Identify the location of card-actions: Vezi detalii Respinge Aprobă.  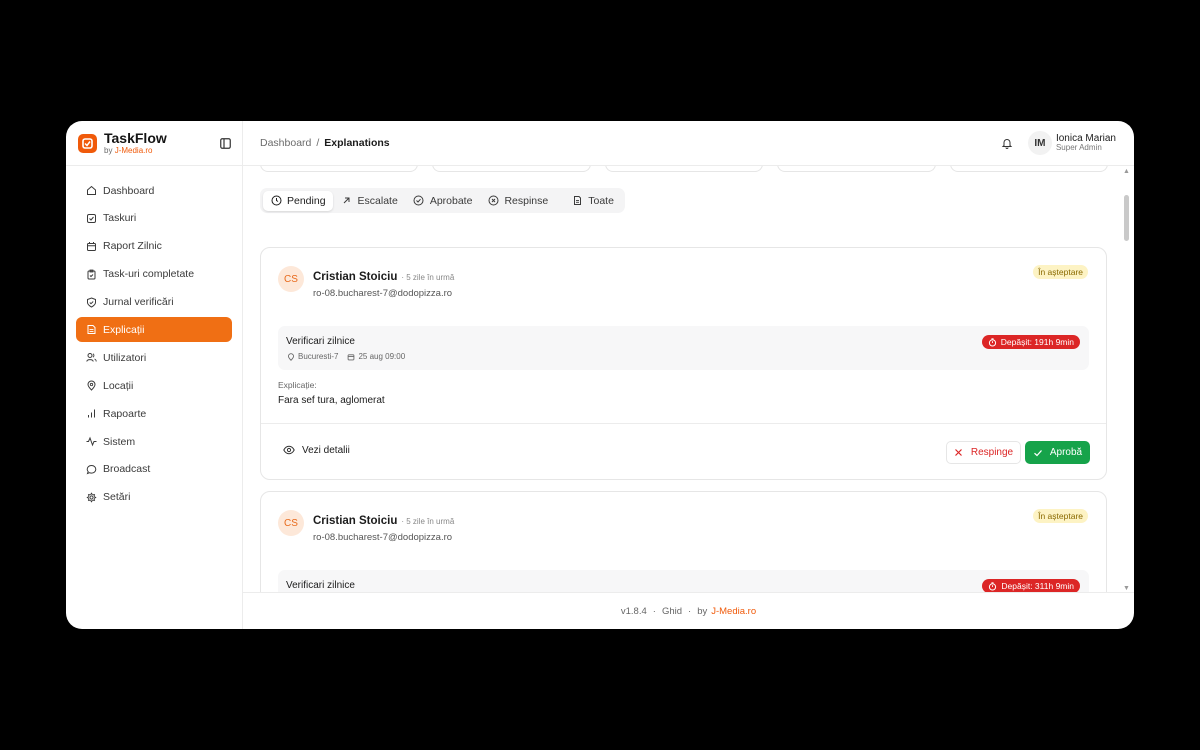
(683, 451).